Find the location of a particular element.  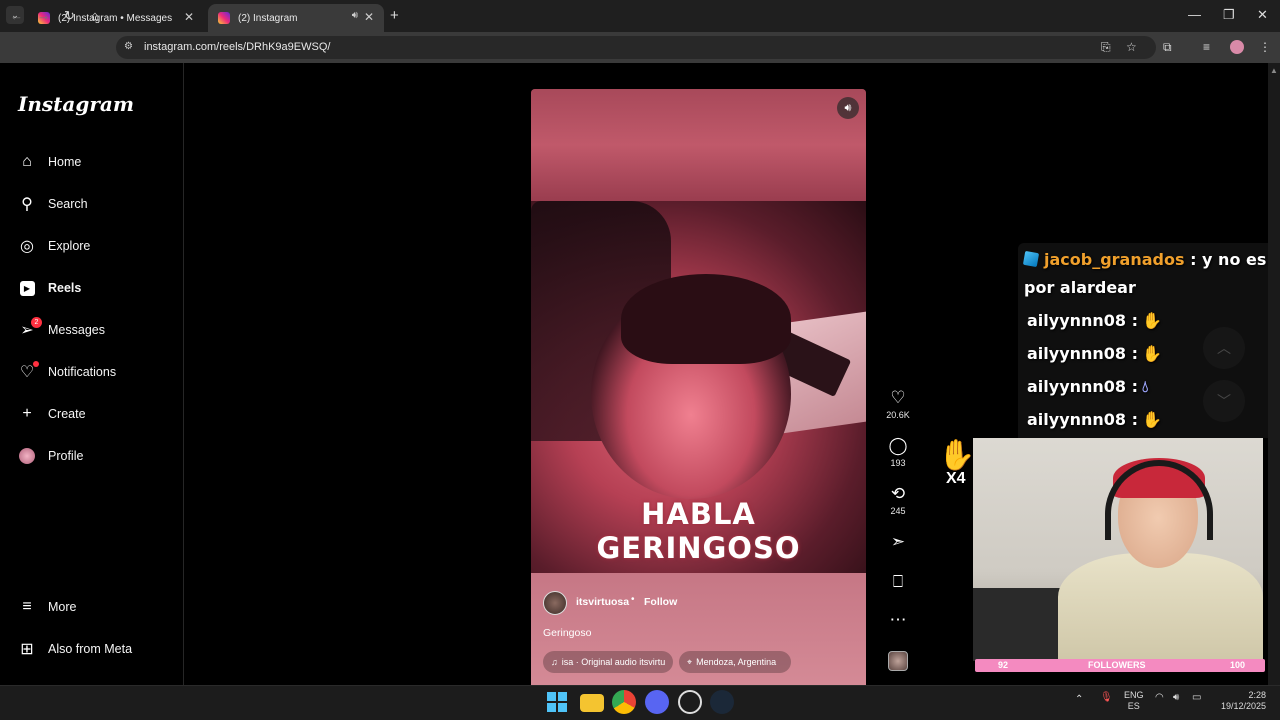

lang-secondary: ES is located at coordinates (1133, 706).